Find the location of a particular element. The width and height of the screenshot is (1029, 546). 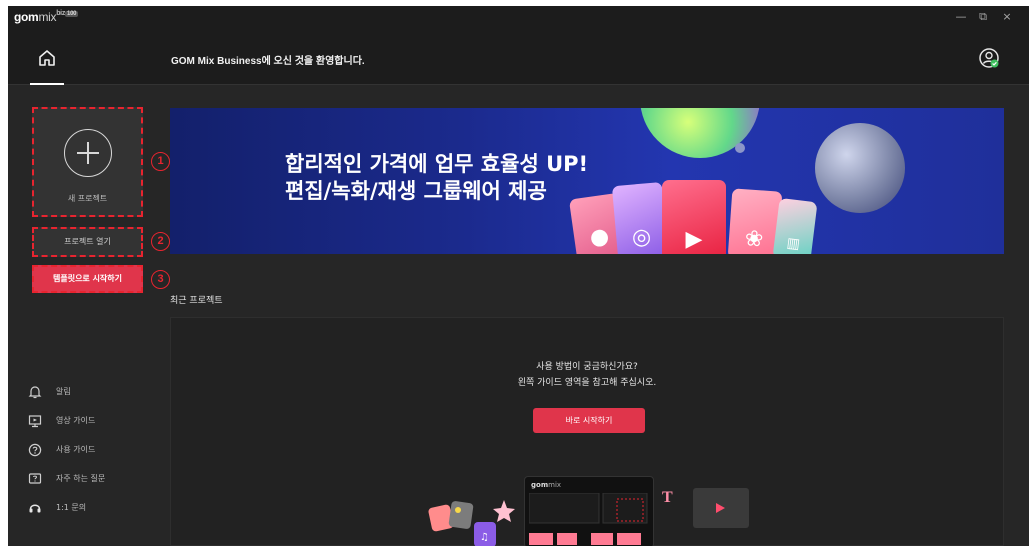

help-circle-icon is located at coordinates (35, 449).